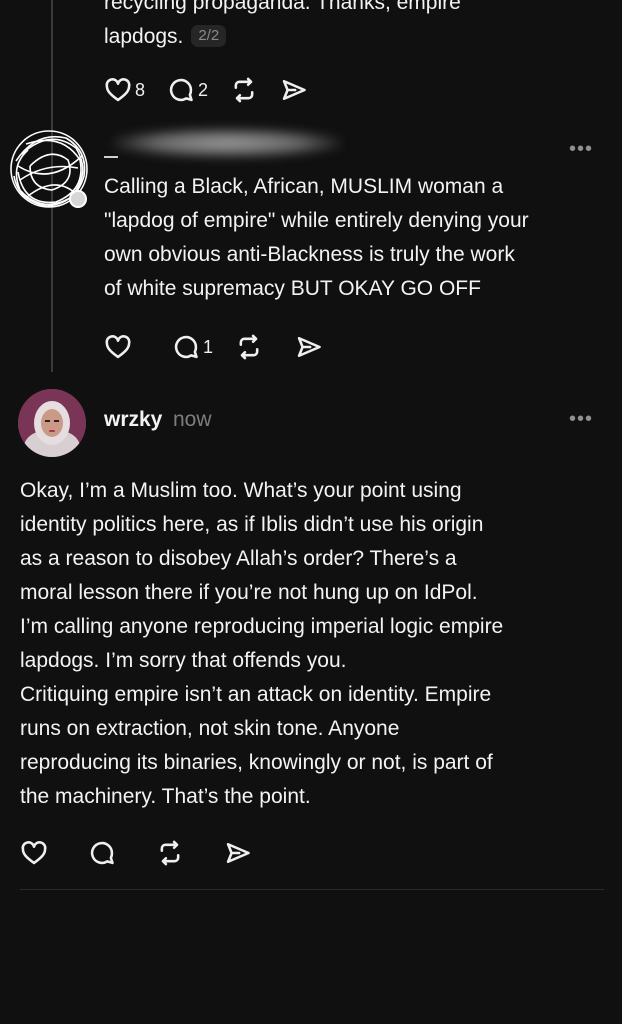 The width and height of the screenshot is (622, 1024). What do you see at coordinates (144, 36) in the screenshot?
I see `post-text-line: lapdogs.` at bounding box center [144, 36].